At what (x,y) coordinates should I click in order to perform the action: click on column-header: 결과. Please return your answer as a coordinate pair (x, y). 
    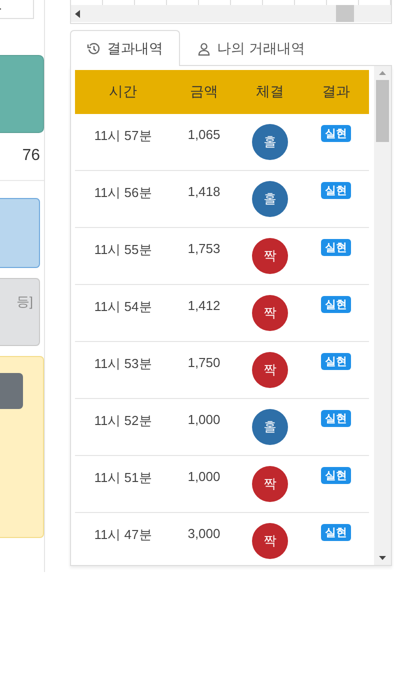
    Looking at the image, I should click on (336, 92).